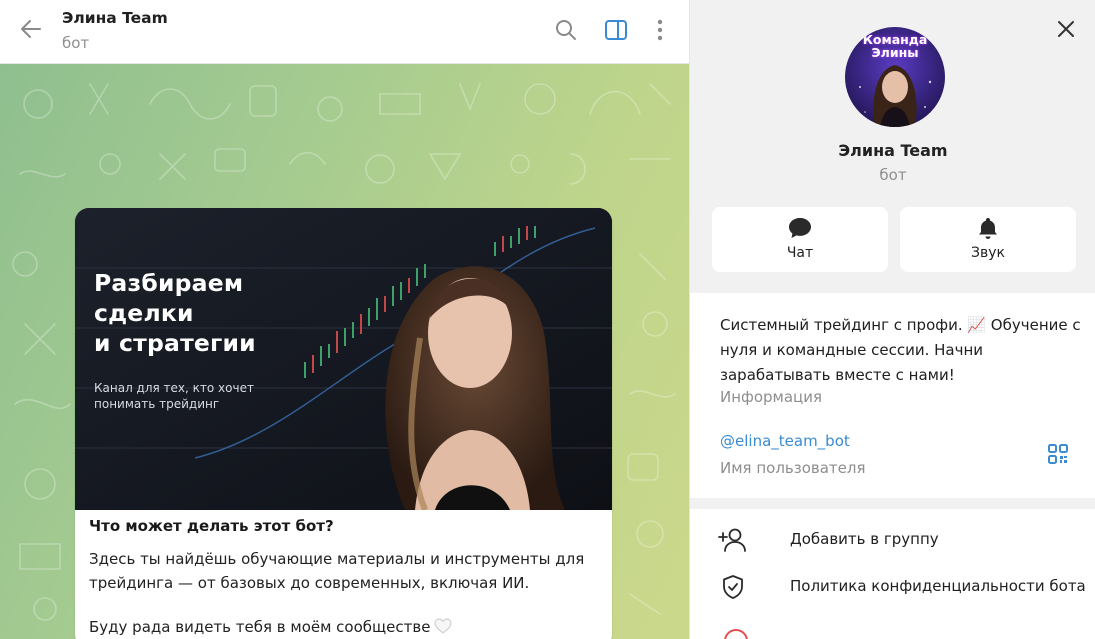  I want to click on sidebar-toggle-button, so click(616, 32).